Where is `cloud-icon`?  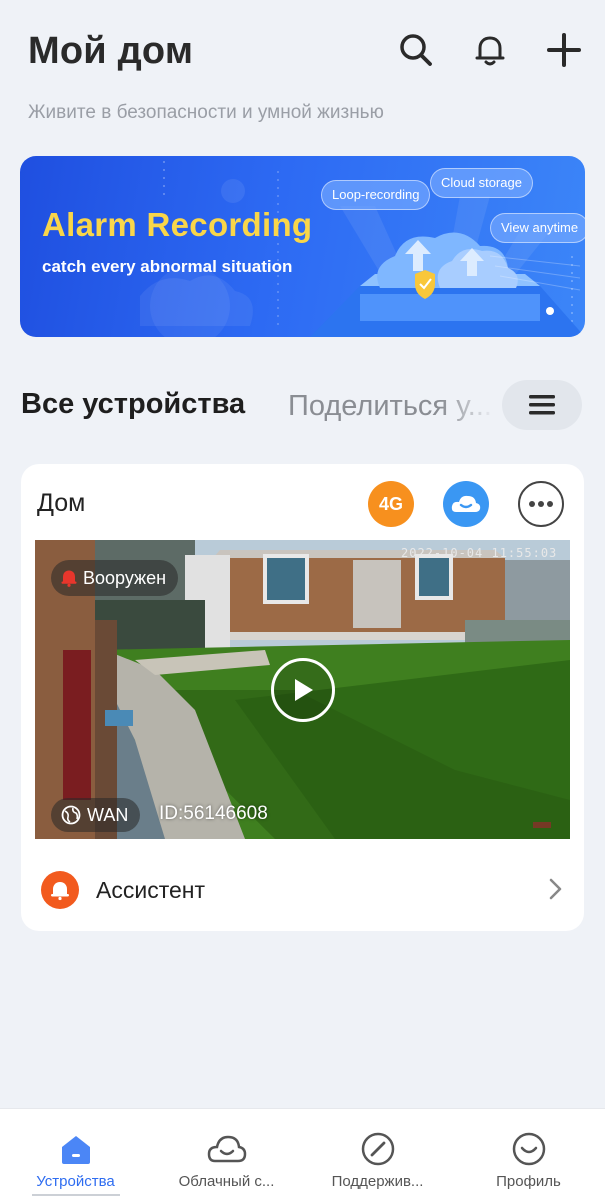
cloud-icon is located at coordinates (466, 504).